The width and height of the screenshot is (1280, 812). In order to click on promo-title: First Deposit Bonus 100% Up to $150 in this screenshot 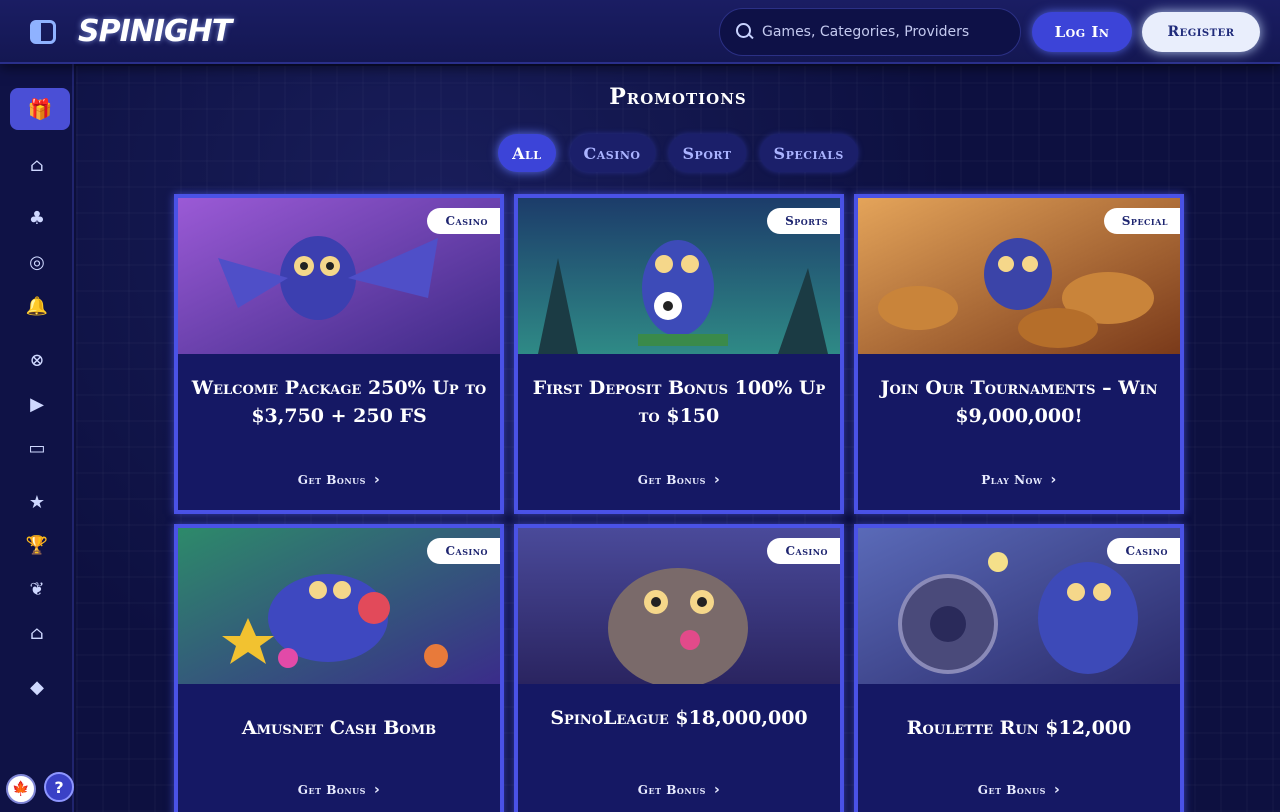, I will do `click(679, 402)`.